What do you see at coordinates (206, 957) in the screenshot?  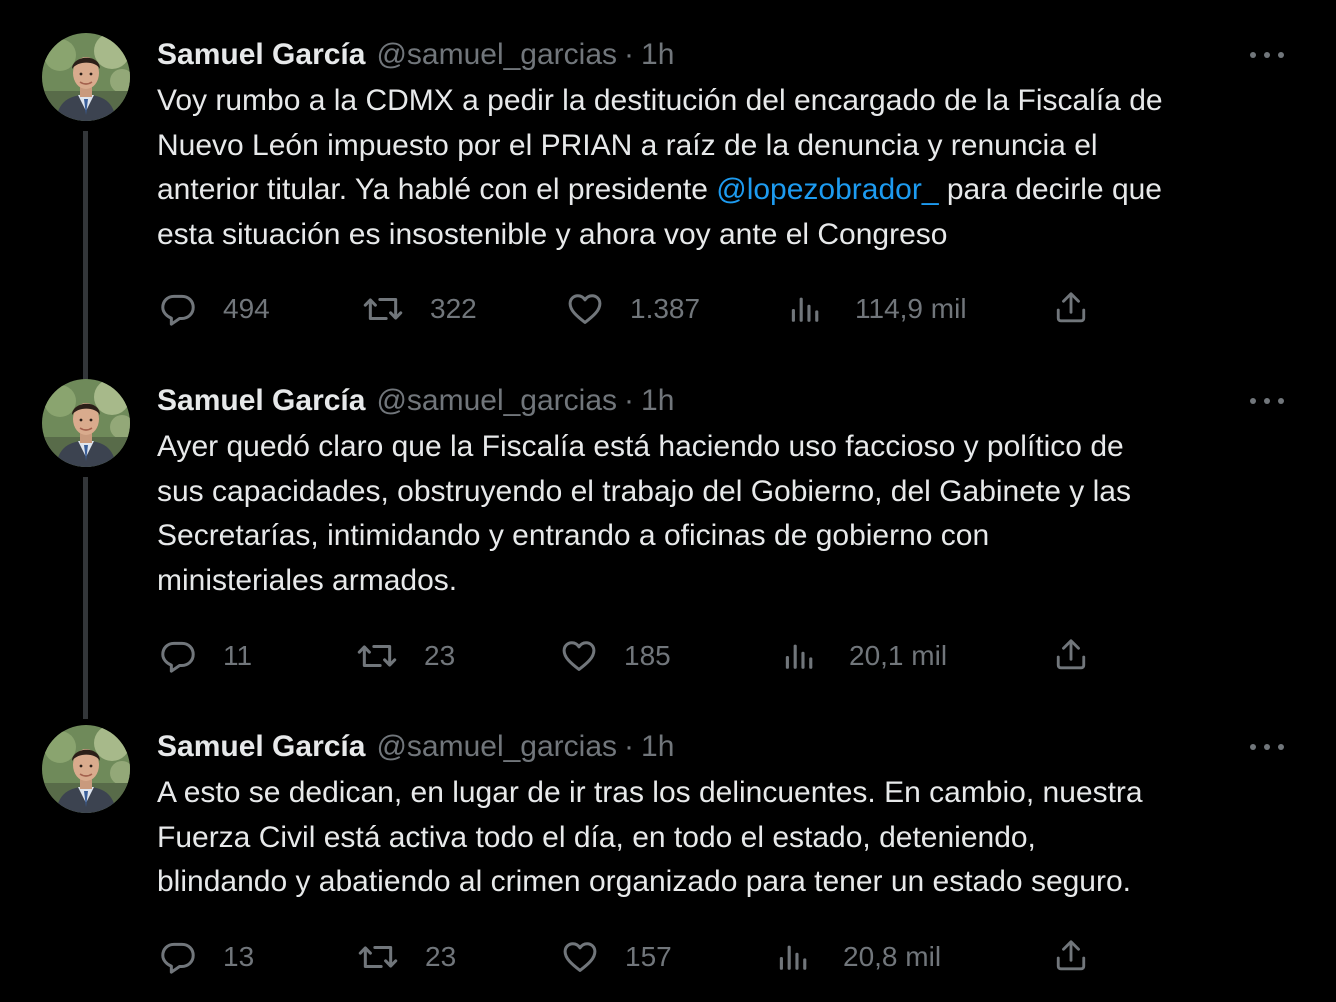 I see `reply-button: 13` at bounding box center [206, 957].